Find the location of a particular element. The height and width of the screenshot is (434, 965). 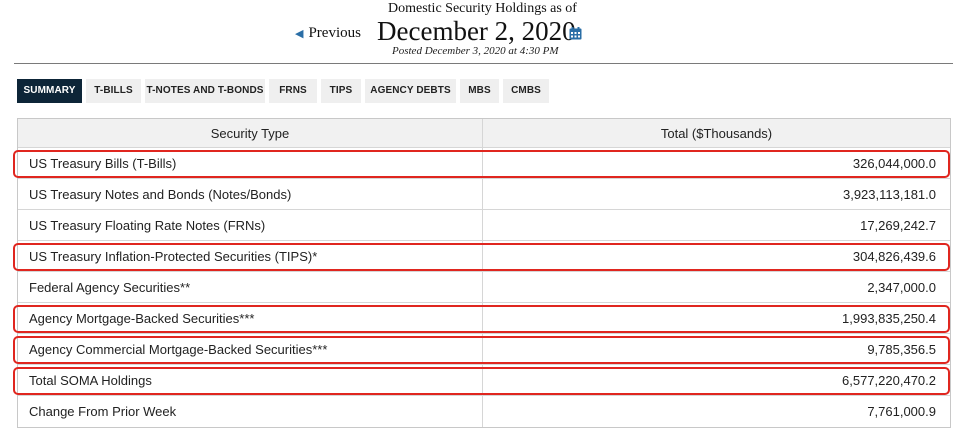

tab-t-notes-and-t-bonds: T-NOTES AND T-BONDS is located at coordinates (205, 91).